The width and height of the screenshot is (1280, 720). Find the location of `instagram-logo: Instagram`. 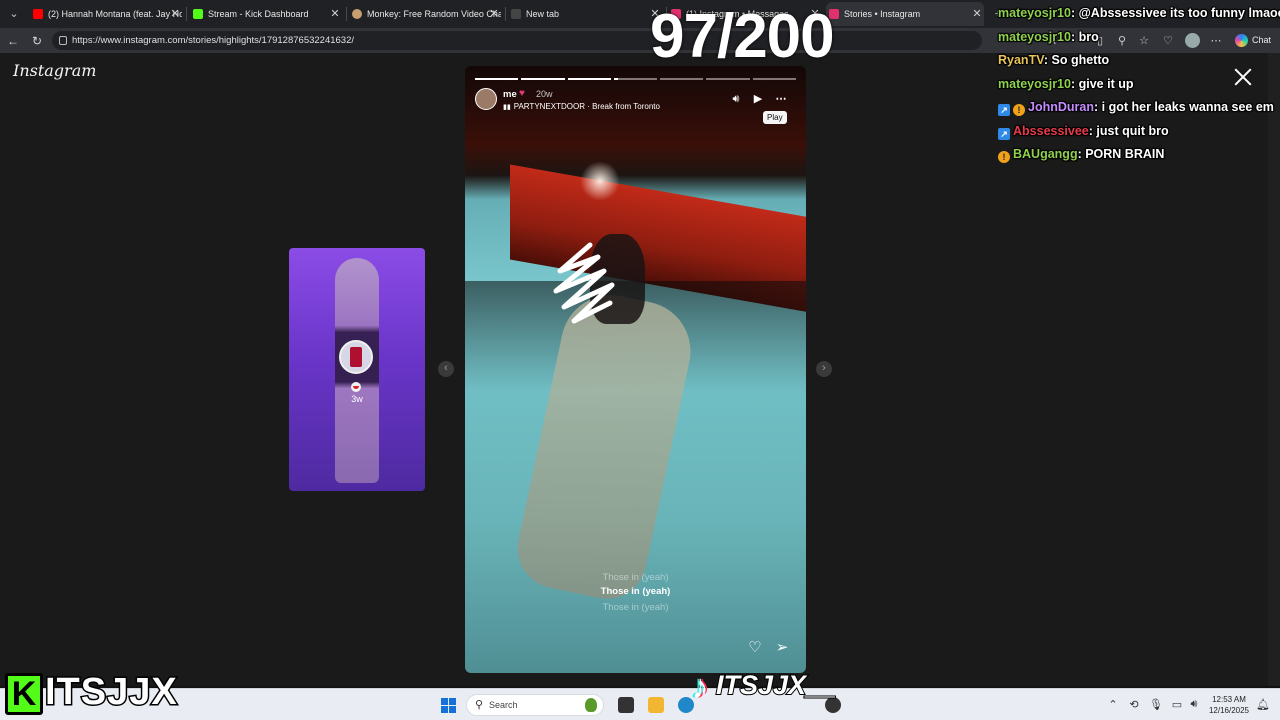

instagram-logo: Instagram is located at coordinates (54, 70).